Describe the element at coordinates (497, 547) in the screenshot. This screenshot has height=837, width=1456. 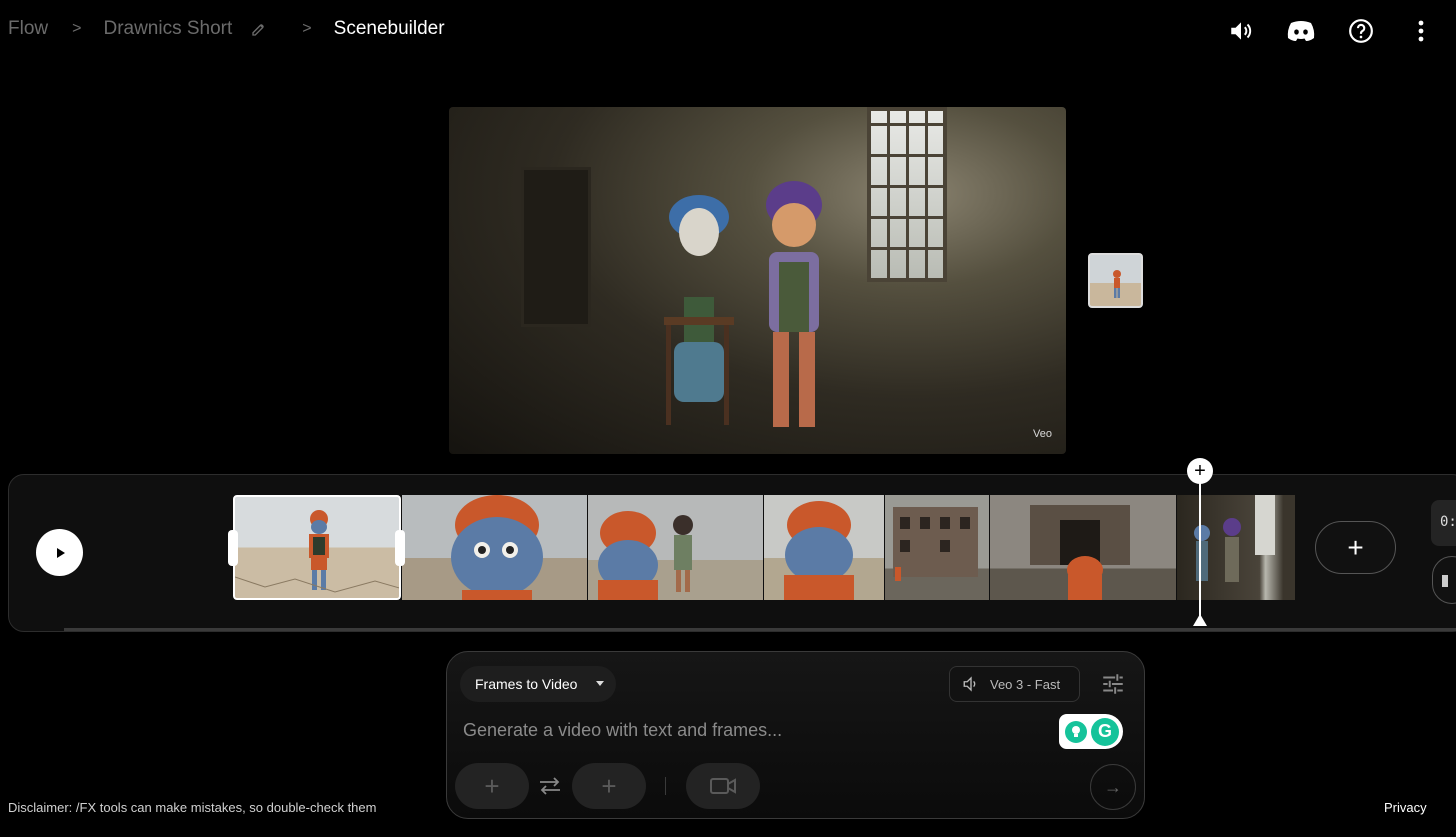
I see `clip-closeup-figure` at that location.